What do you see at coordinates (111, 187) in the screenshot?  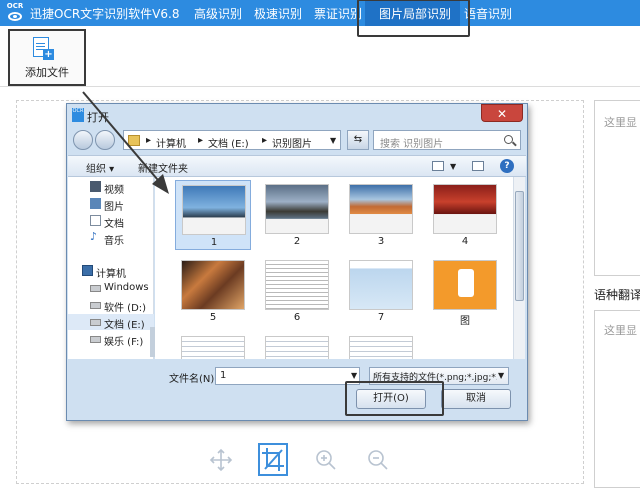 I see `nav-item-videos: 视频` at bounding box center [111, 187].